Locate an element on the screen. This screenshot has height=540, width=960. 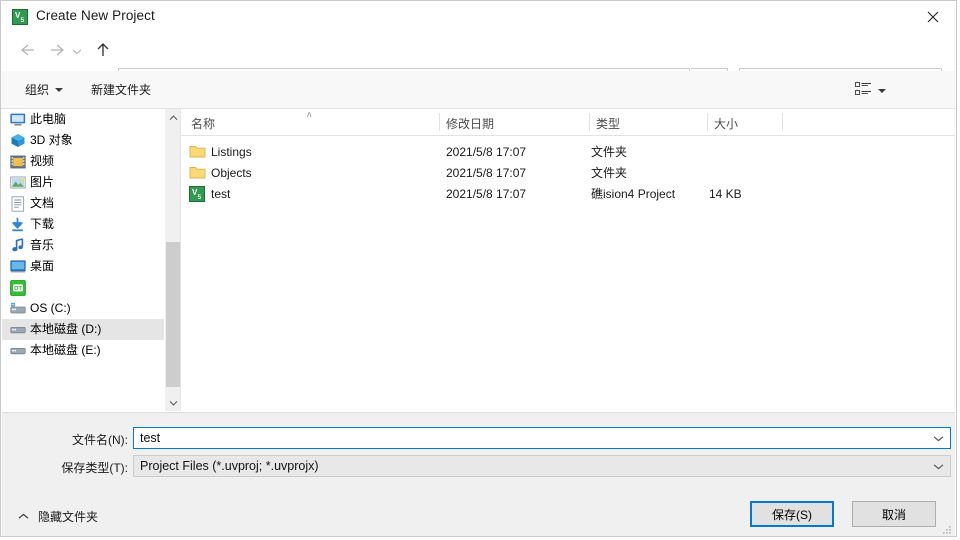
close-button is located at coordinates (933, 16).